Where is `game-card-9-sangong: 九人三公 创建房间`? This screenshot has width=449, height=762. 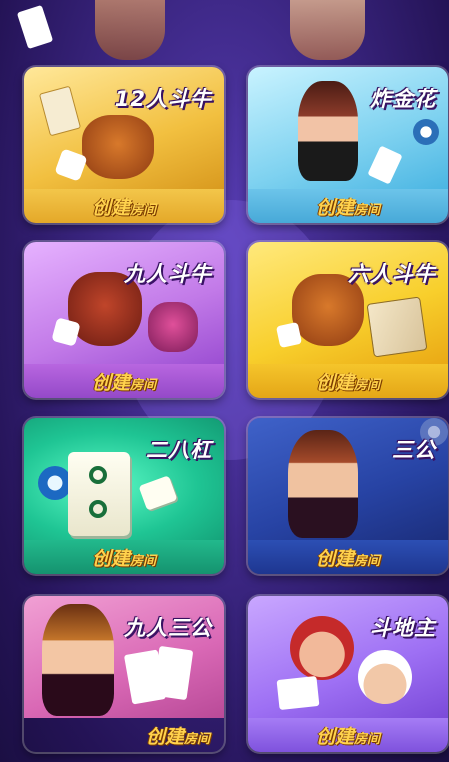 game-card-9-sangong: 九人三公 创建房间 is located at coordinates (124, 674).